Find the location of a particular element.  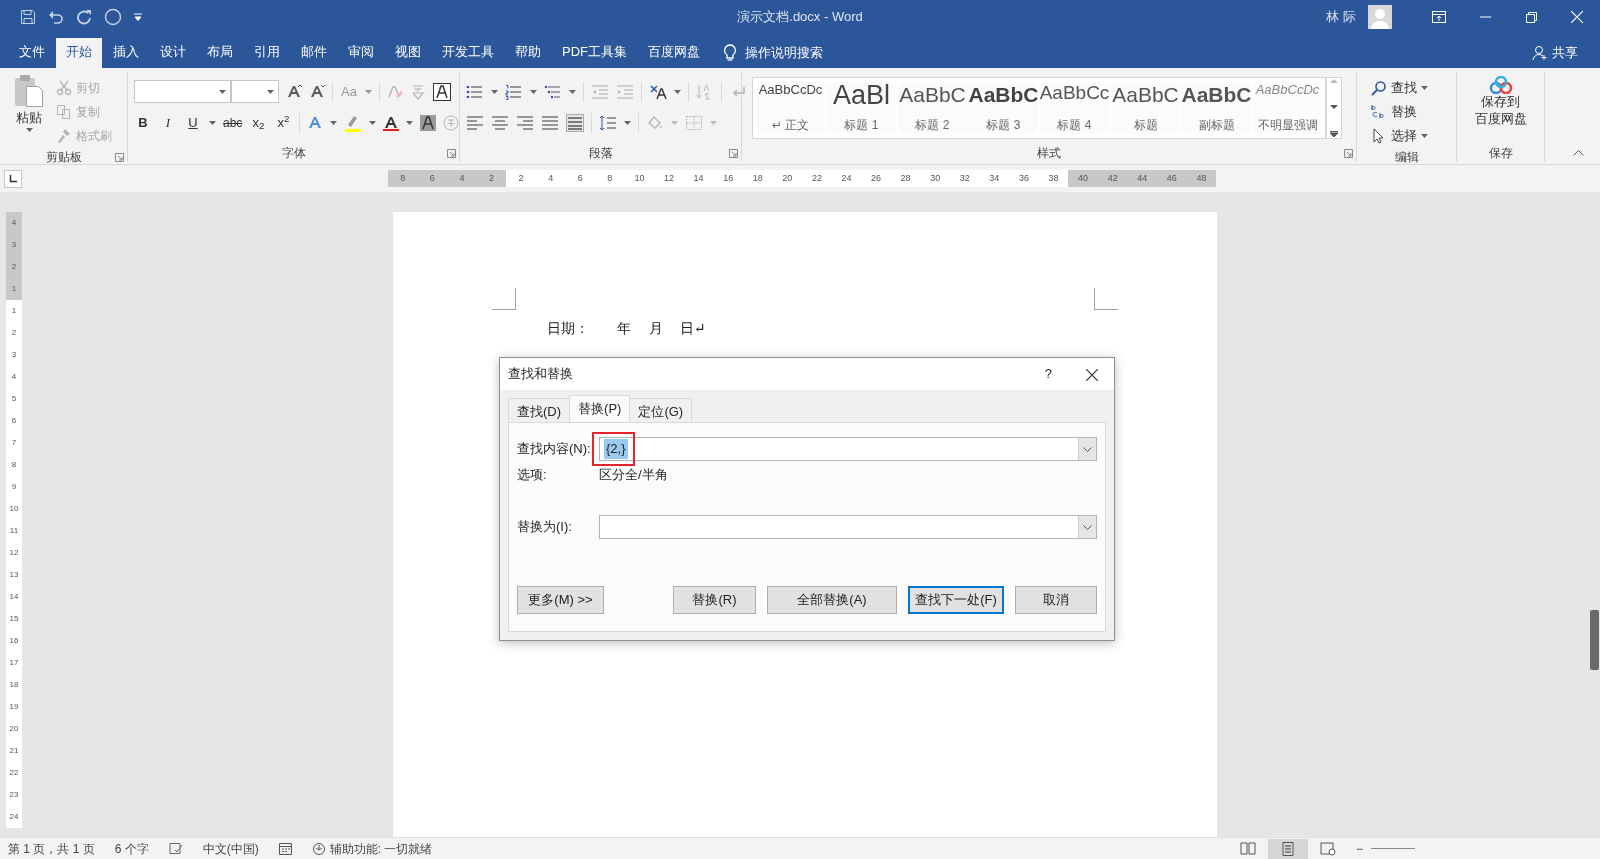

ribbon-tab: 引用 is located at coordinates (267, 53).